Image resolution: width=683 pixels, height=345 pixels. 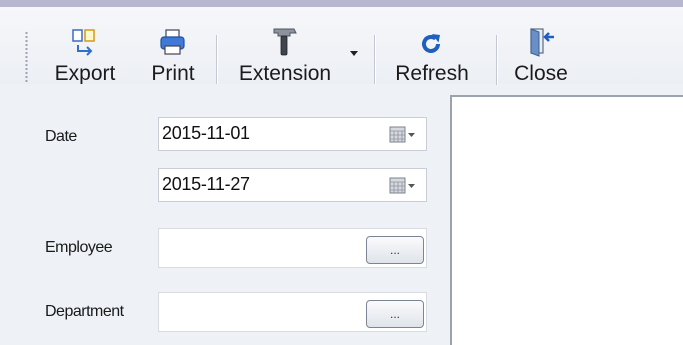 I want to click on date-from-picker: 2015-11-01, so click(x=292, y=134).